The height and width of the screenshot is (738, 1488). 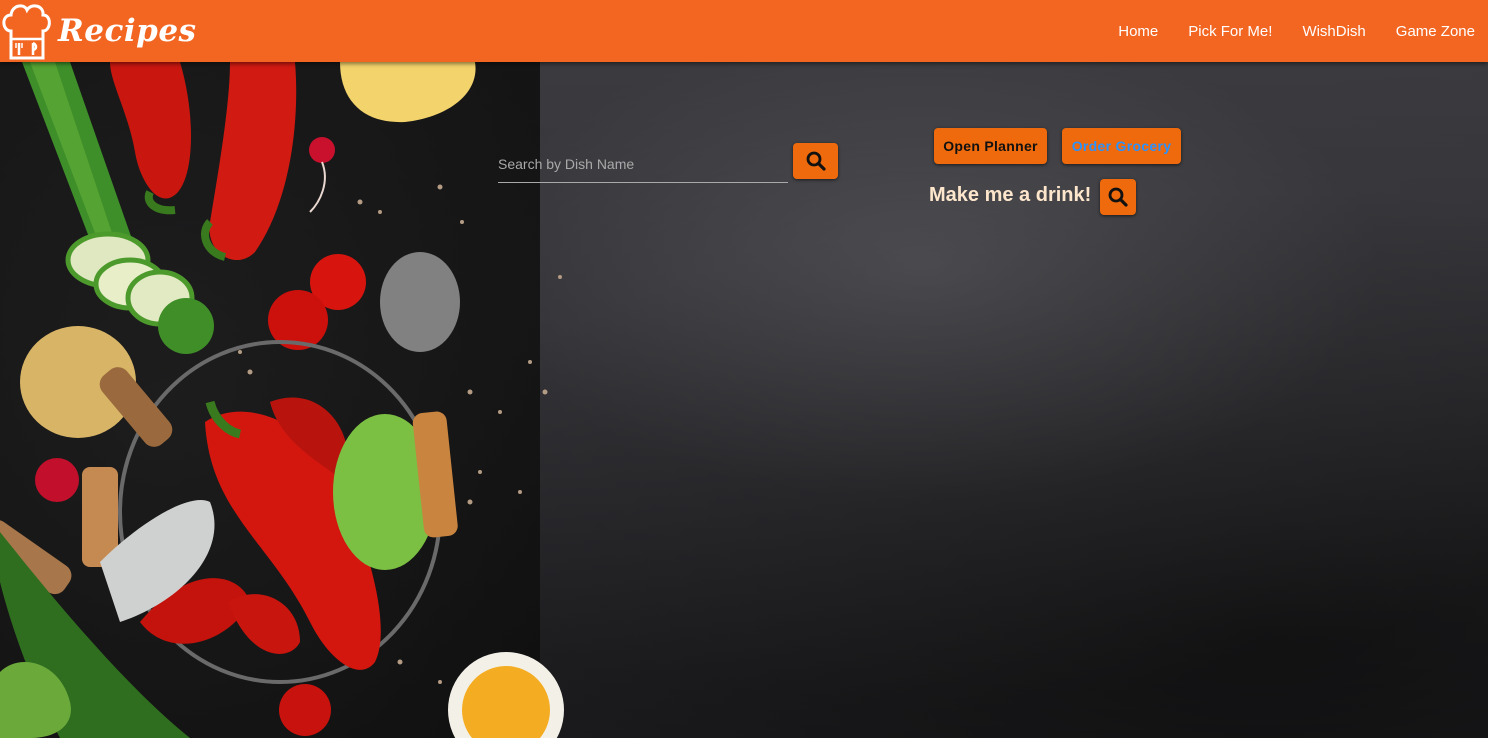 I want to click on open-planner-button: Open Planner, so click(x=990, y=146).